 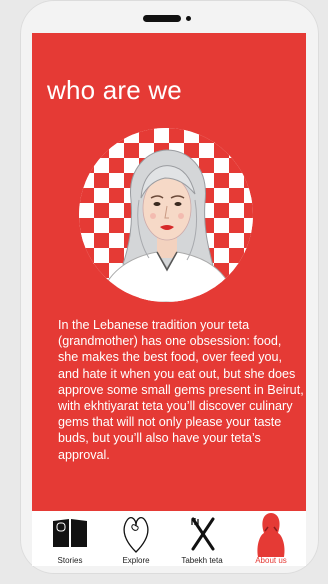 I want to click on nav-item-explore: Explore, so click(x=136, y=538).